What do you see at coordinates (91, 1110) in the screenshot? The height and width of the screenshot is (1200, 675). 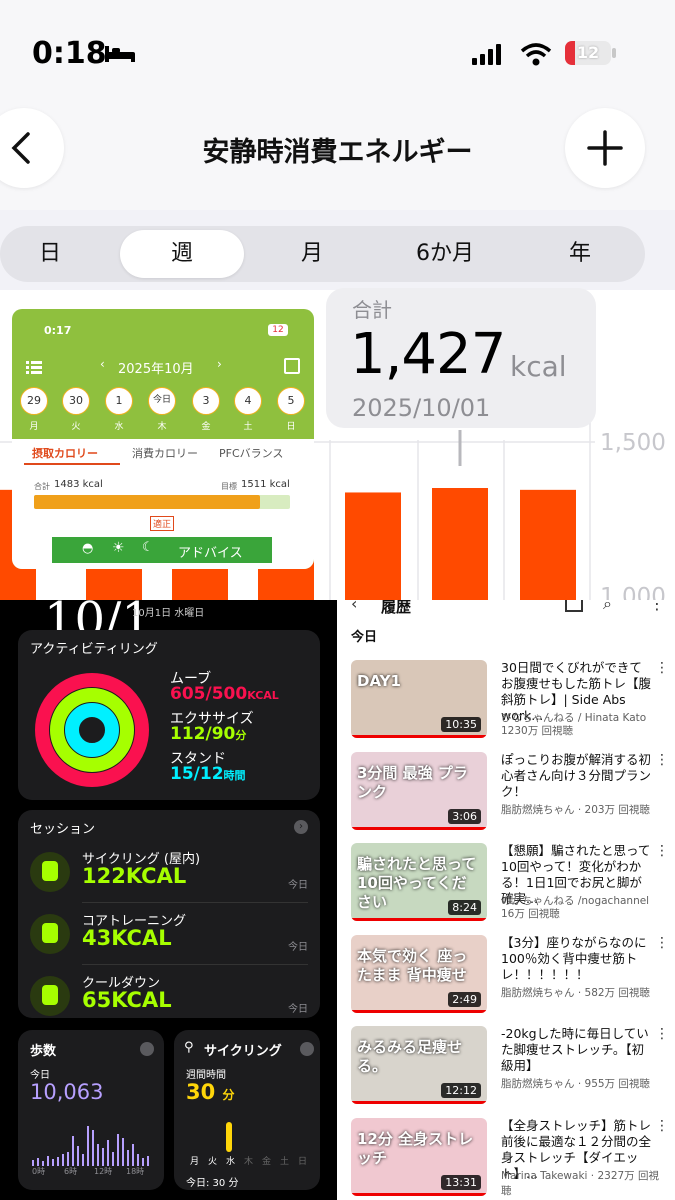 I see `steps-card: 歩数 今日 10,063 0時 6時 12時 18時` at bounding box center [91, 1110].